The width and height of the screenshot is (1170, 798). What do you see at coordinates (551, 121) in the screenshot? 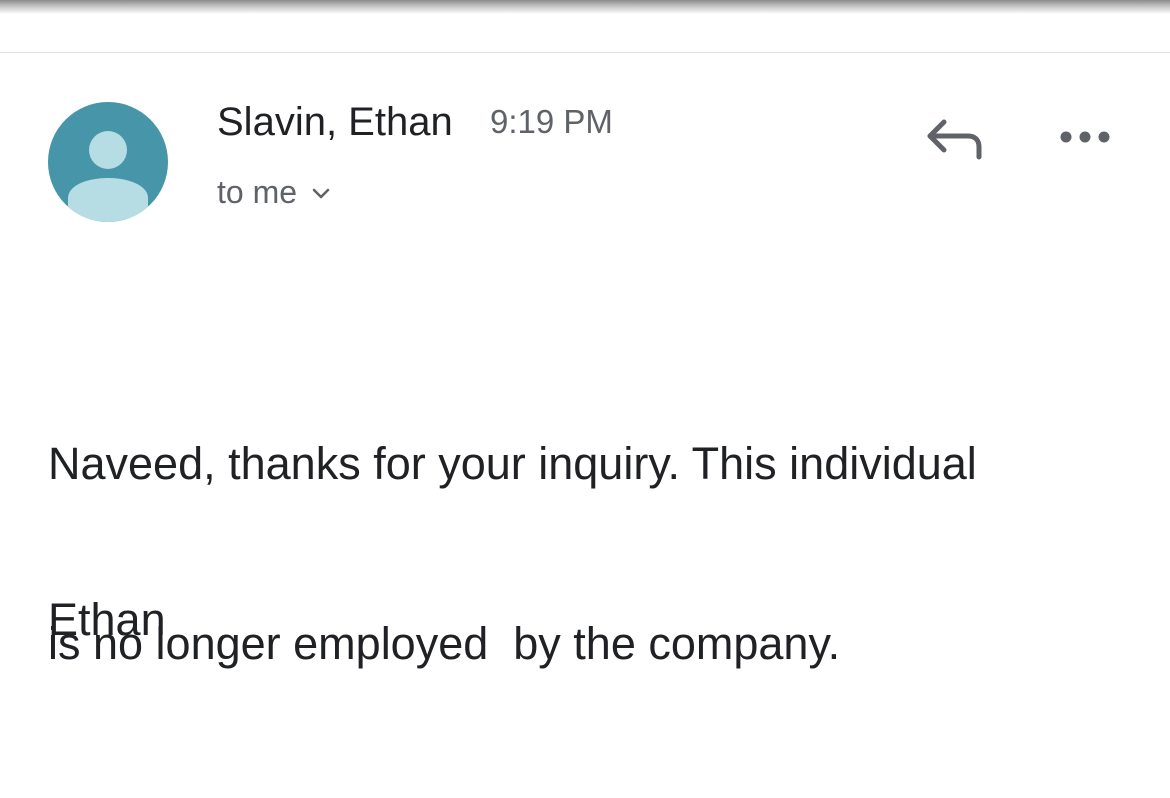
I see `sent-time: 9:19 PM` at bounding box center [551, 121].